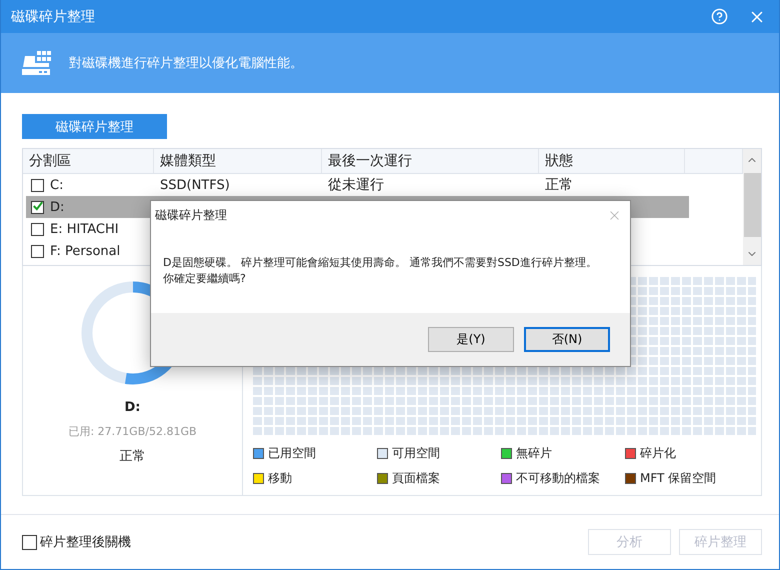 Image resolution: width=780 pixels, height=570 pixels. I want to click on legend-label: 可用空間, so click(416, 453).